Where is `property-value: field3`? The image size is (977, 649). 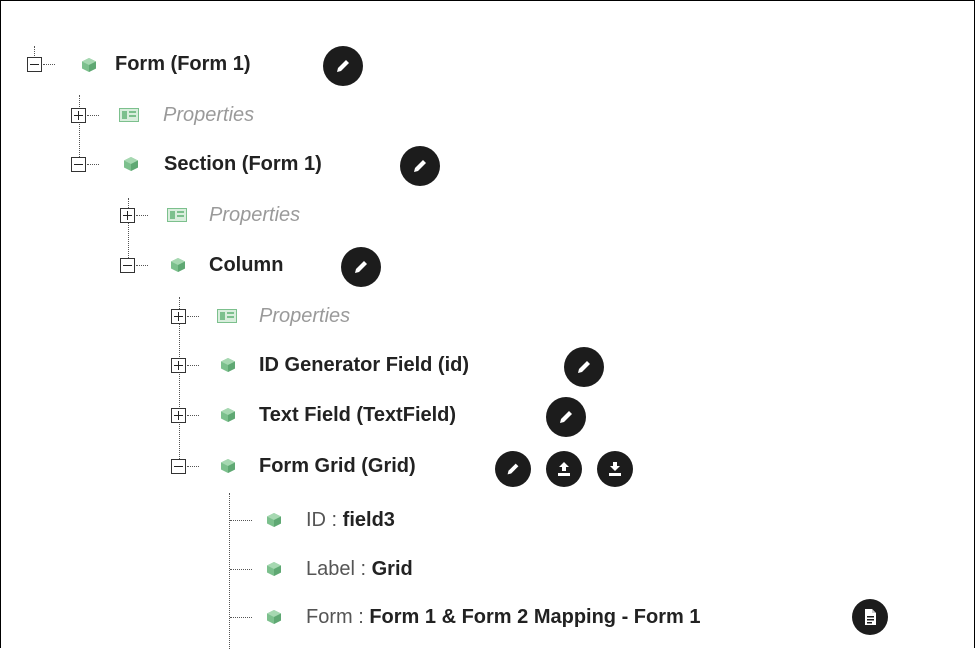 property-value: field3 is located at coordinates (368, 520).